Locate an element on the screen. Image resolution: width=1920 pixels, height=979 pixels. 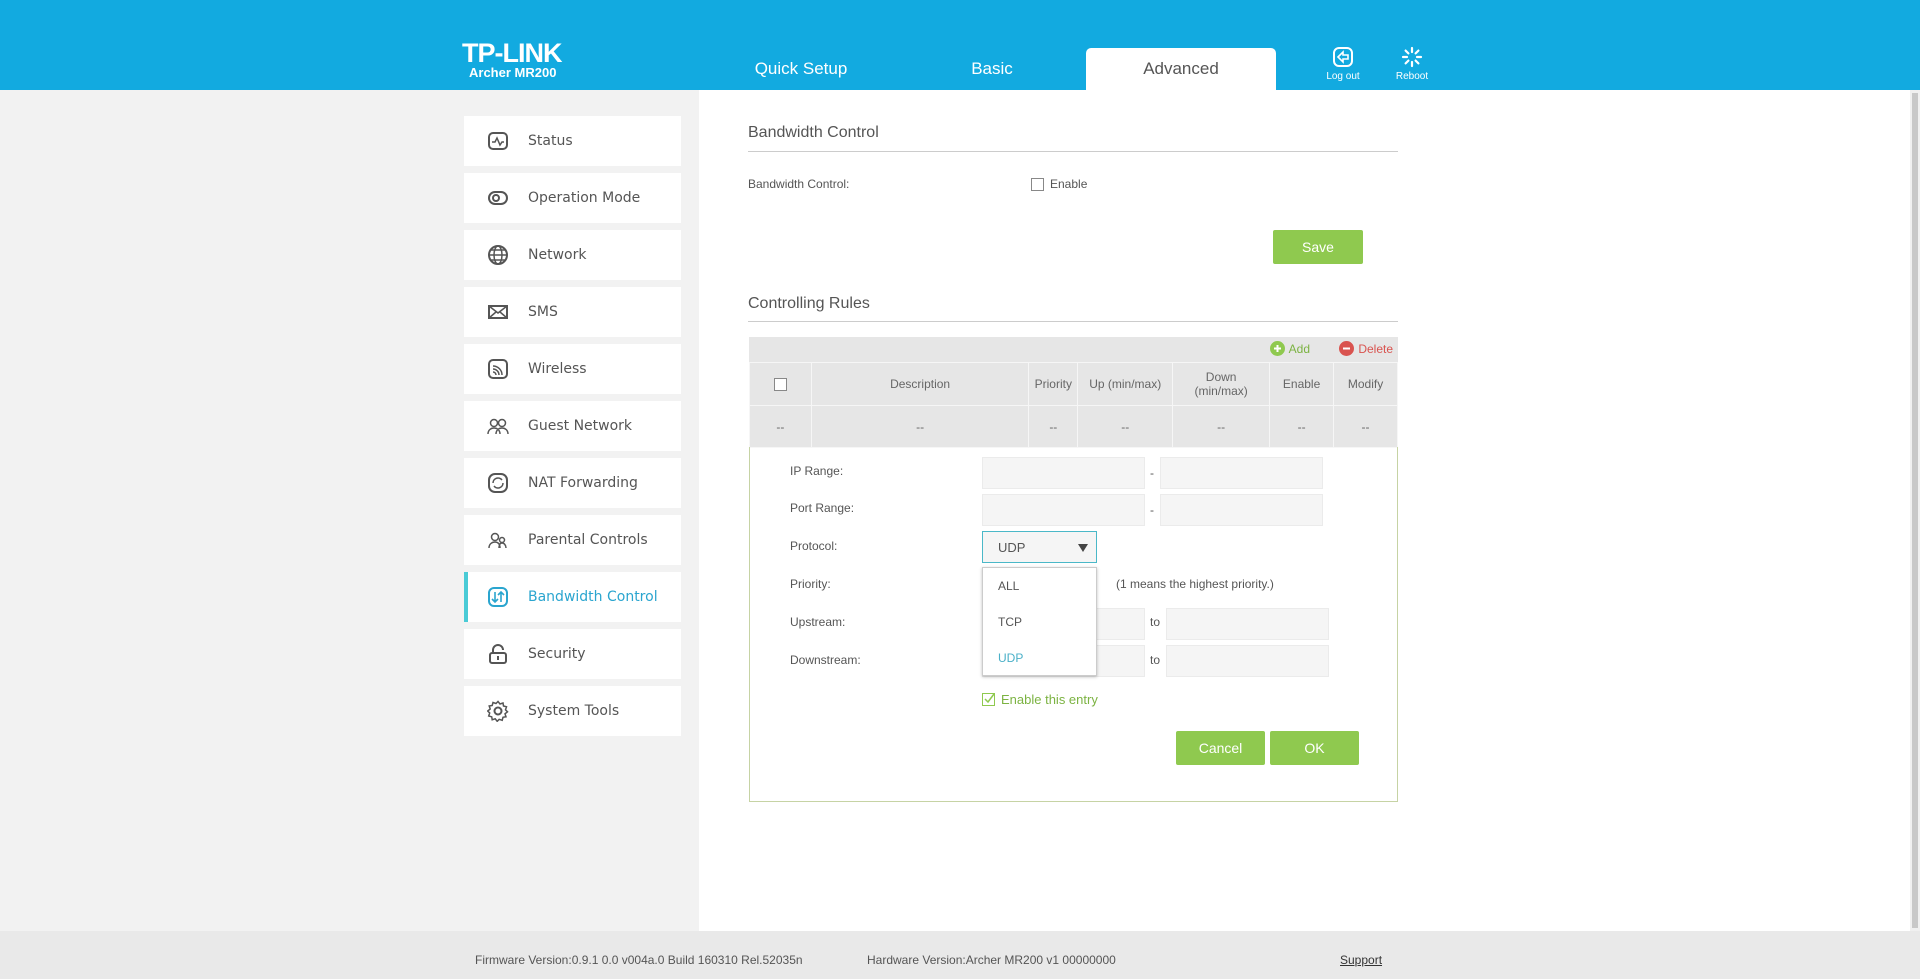
sidebar-item-label: System Tools is located at coordinates (574, 711).